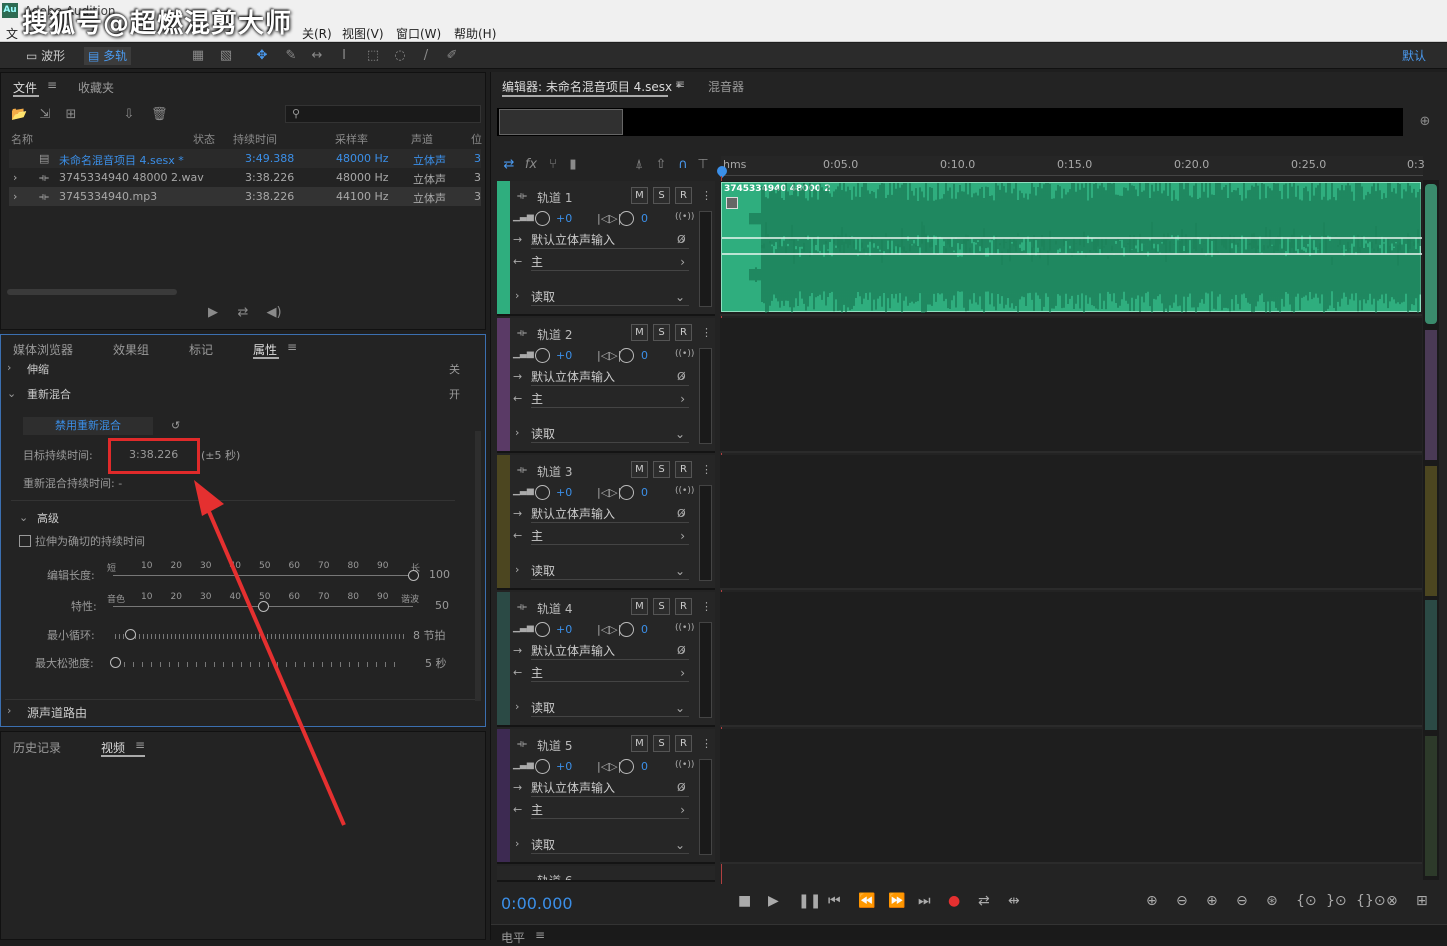  Describe the element at coordinates (108, 56) in the screenshot. I see `multitrack-view-button: ▤ 多轨` at that location.